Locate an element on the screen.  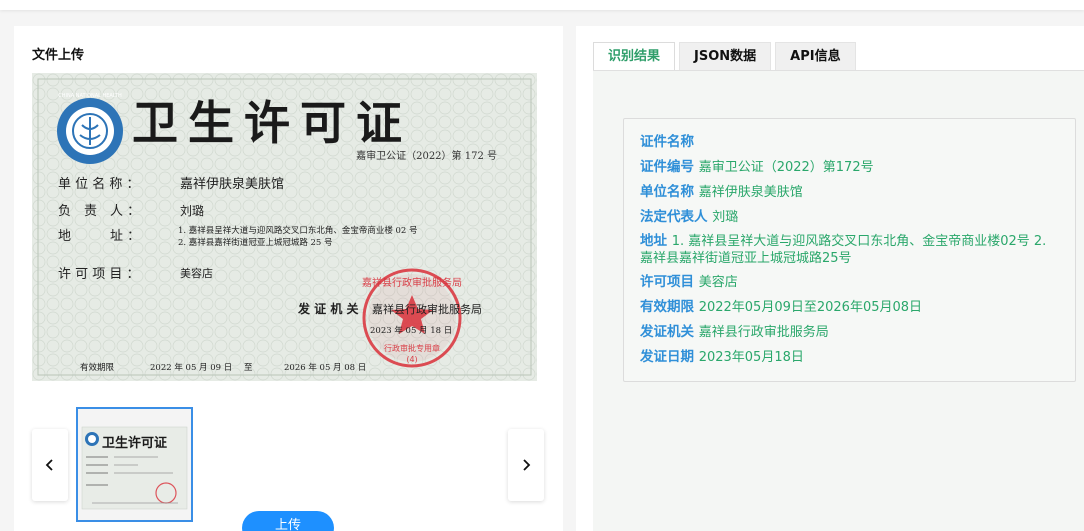
issuer-value: 嘉祥县行政审批服务局 is located at coordinates (427, 309).